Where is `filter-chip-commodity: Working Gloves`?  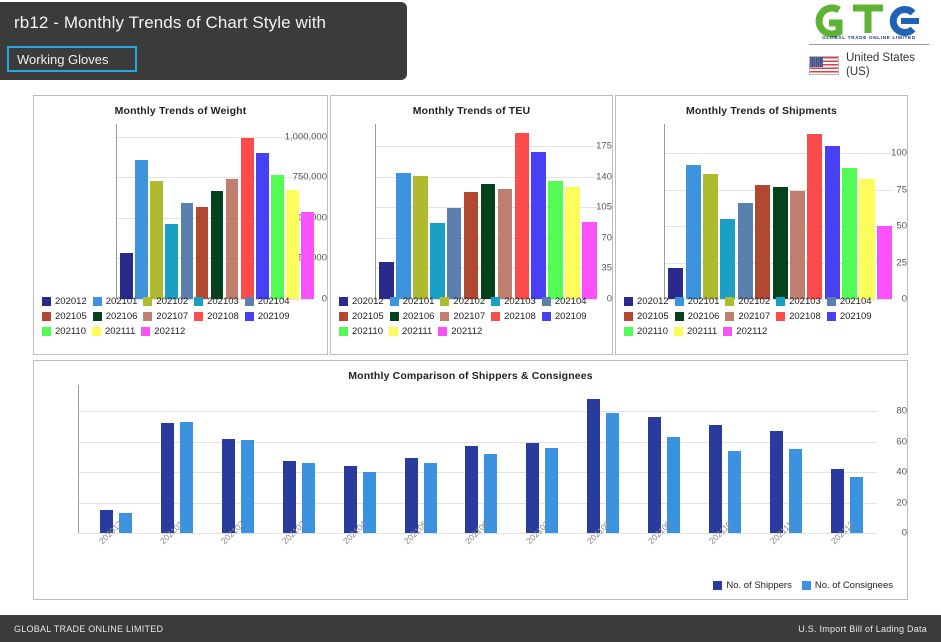
filter-chip-commodity: Working Gloves is located at coordinates (72, 59).